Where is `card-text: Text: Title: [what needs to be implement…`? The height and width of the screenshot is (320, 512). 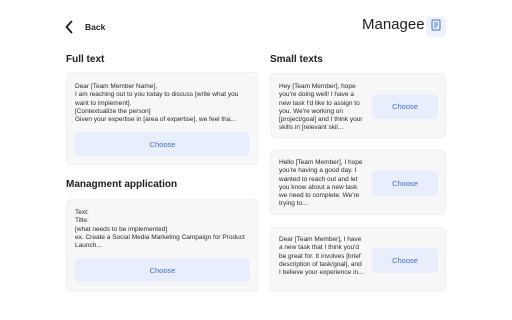
card-text: Text: Title: [what needs to be implement… is located at coordinates (160, 229).